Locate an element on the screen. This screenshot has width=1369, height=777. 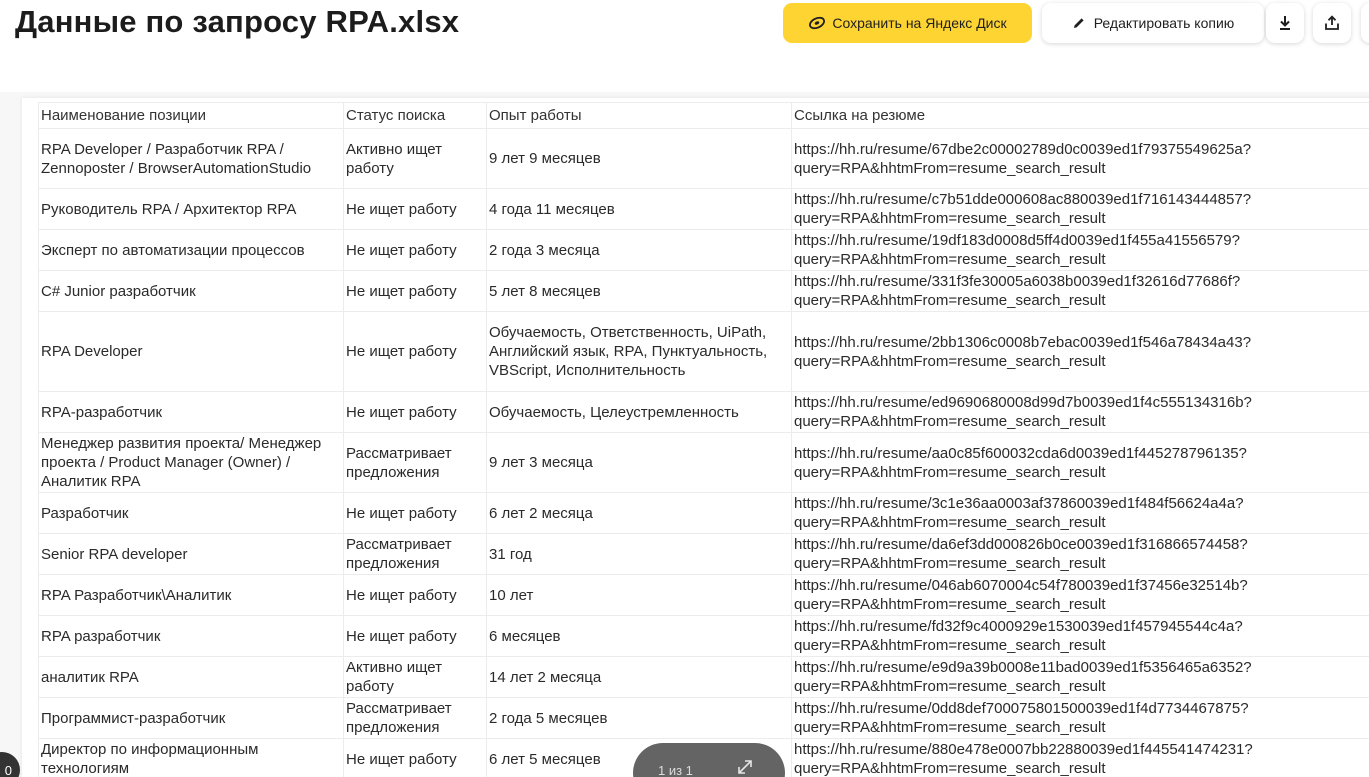
save-button-label: Сохранить на Яндекс Диск is located at coordinates (919, 23).